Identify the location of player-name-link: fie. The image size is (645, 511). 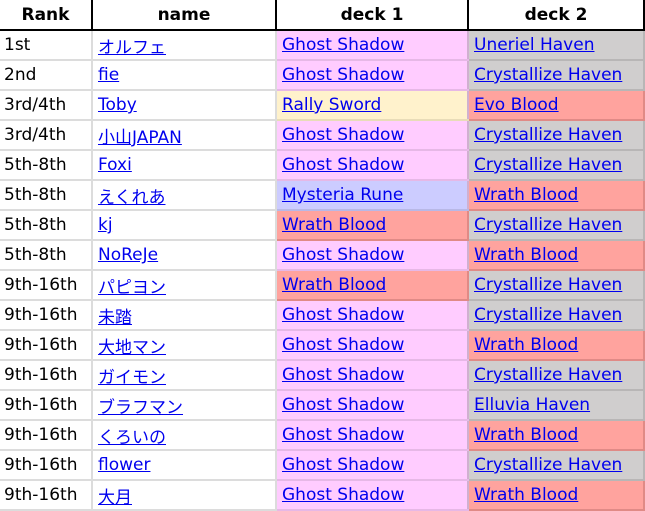
(108, 75).